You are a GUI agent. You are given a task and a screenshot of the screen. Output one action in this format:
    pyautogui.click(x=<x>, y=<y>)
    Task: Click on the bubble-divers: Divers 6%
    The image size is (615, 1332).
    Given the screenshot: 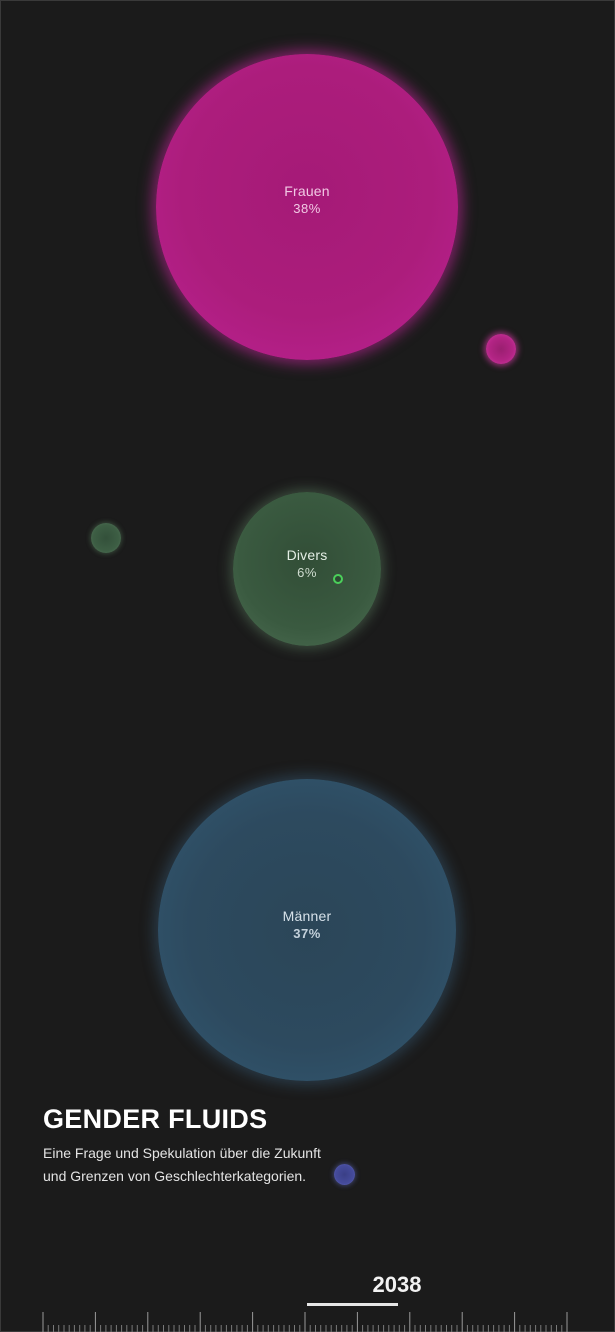 What is the action you would take?
    pyautogui.click(x=307, y=569)
    